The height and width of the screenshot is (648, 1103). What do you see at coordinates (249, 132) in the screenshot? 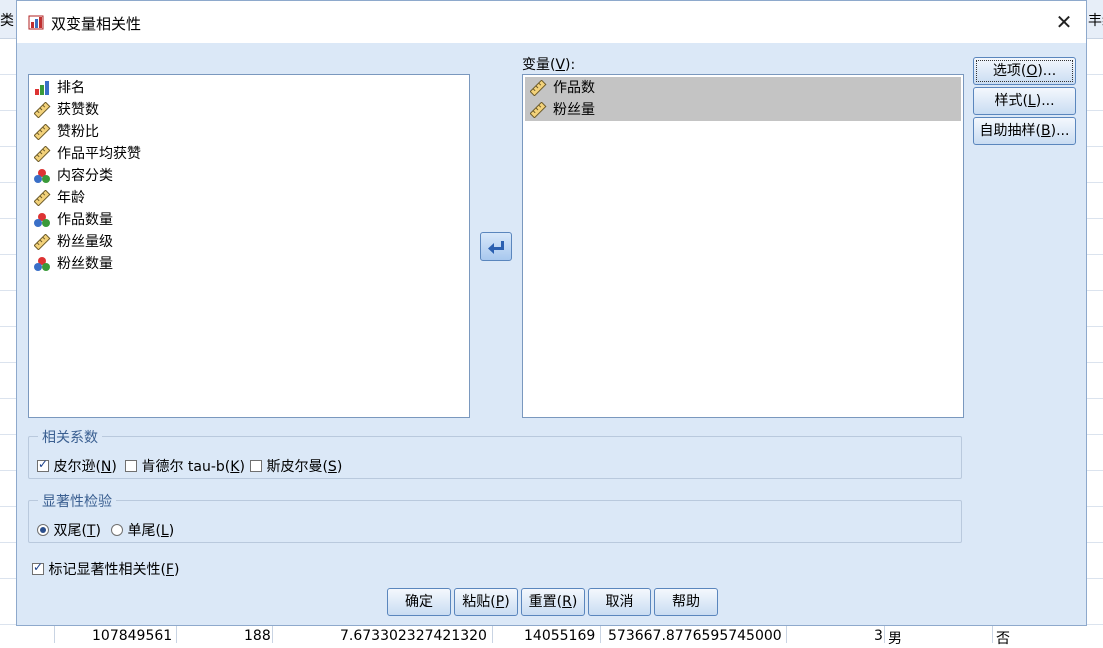
I see `list-item: 赞粉比` at bounding box center [249, 132].